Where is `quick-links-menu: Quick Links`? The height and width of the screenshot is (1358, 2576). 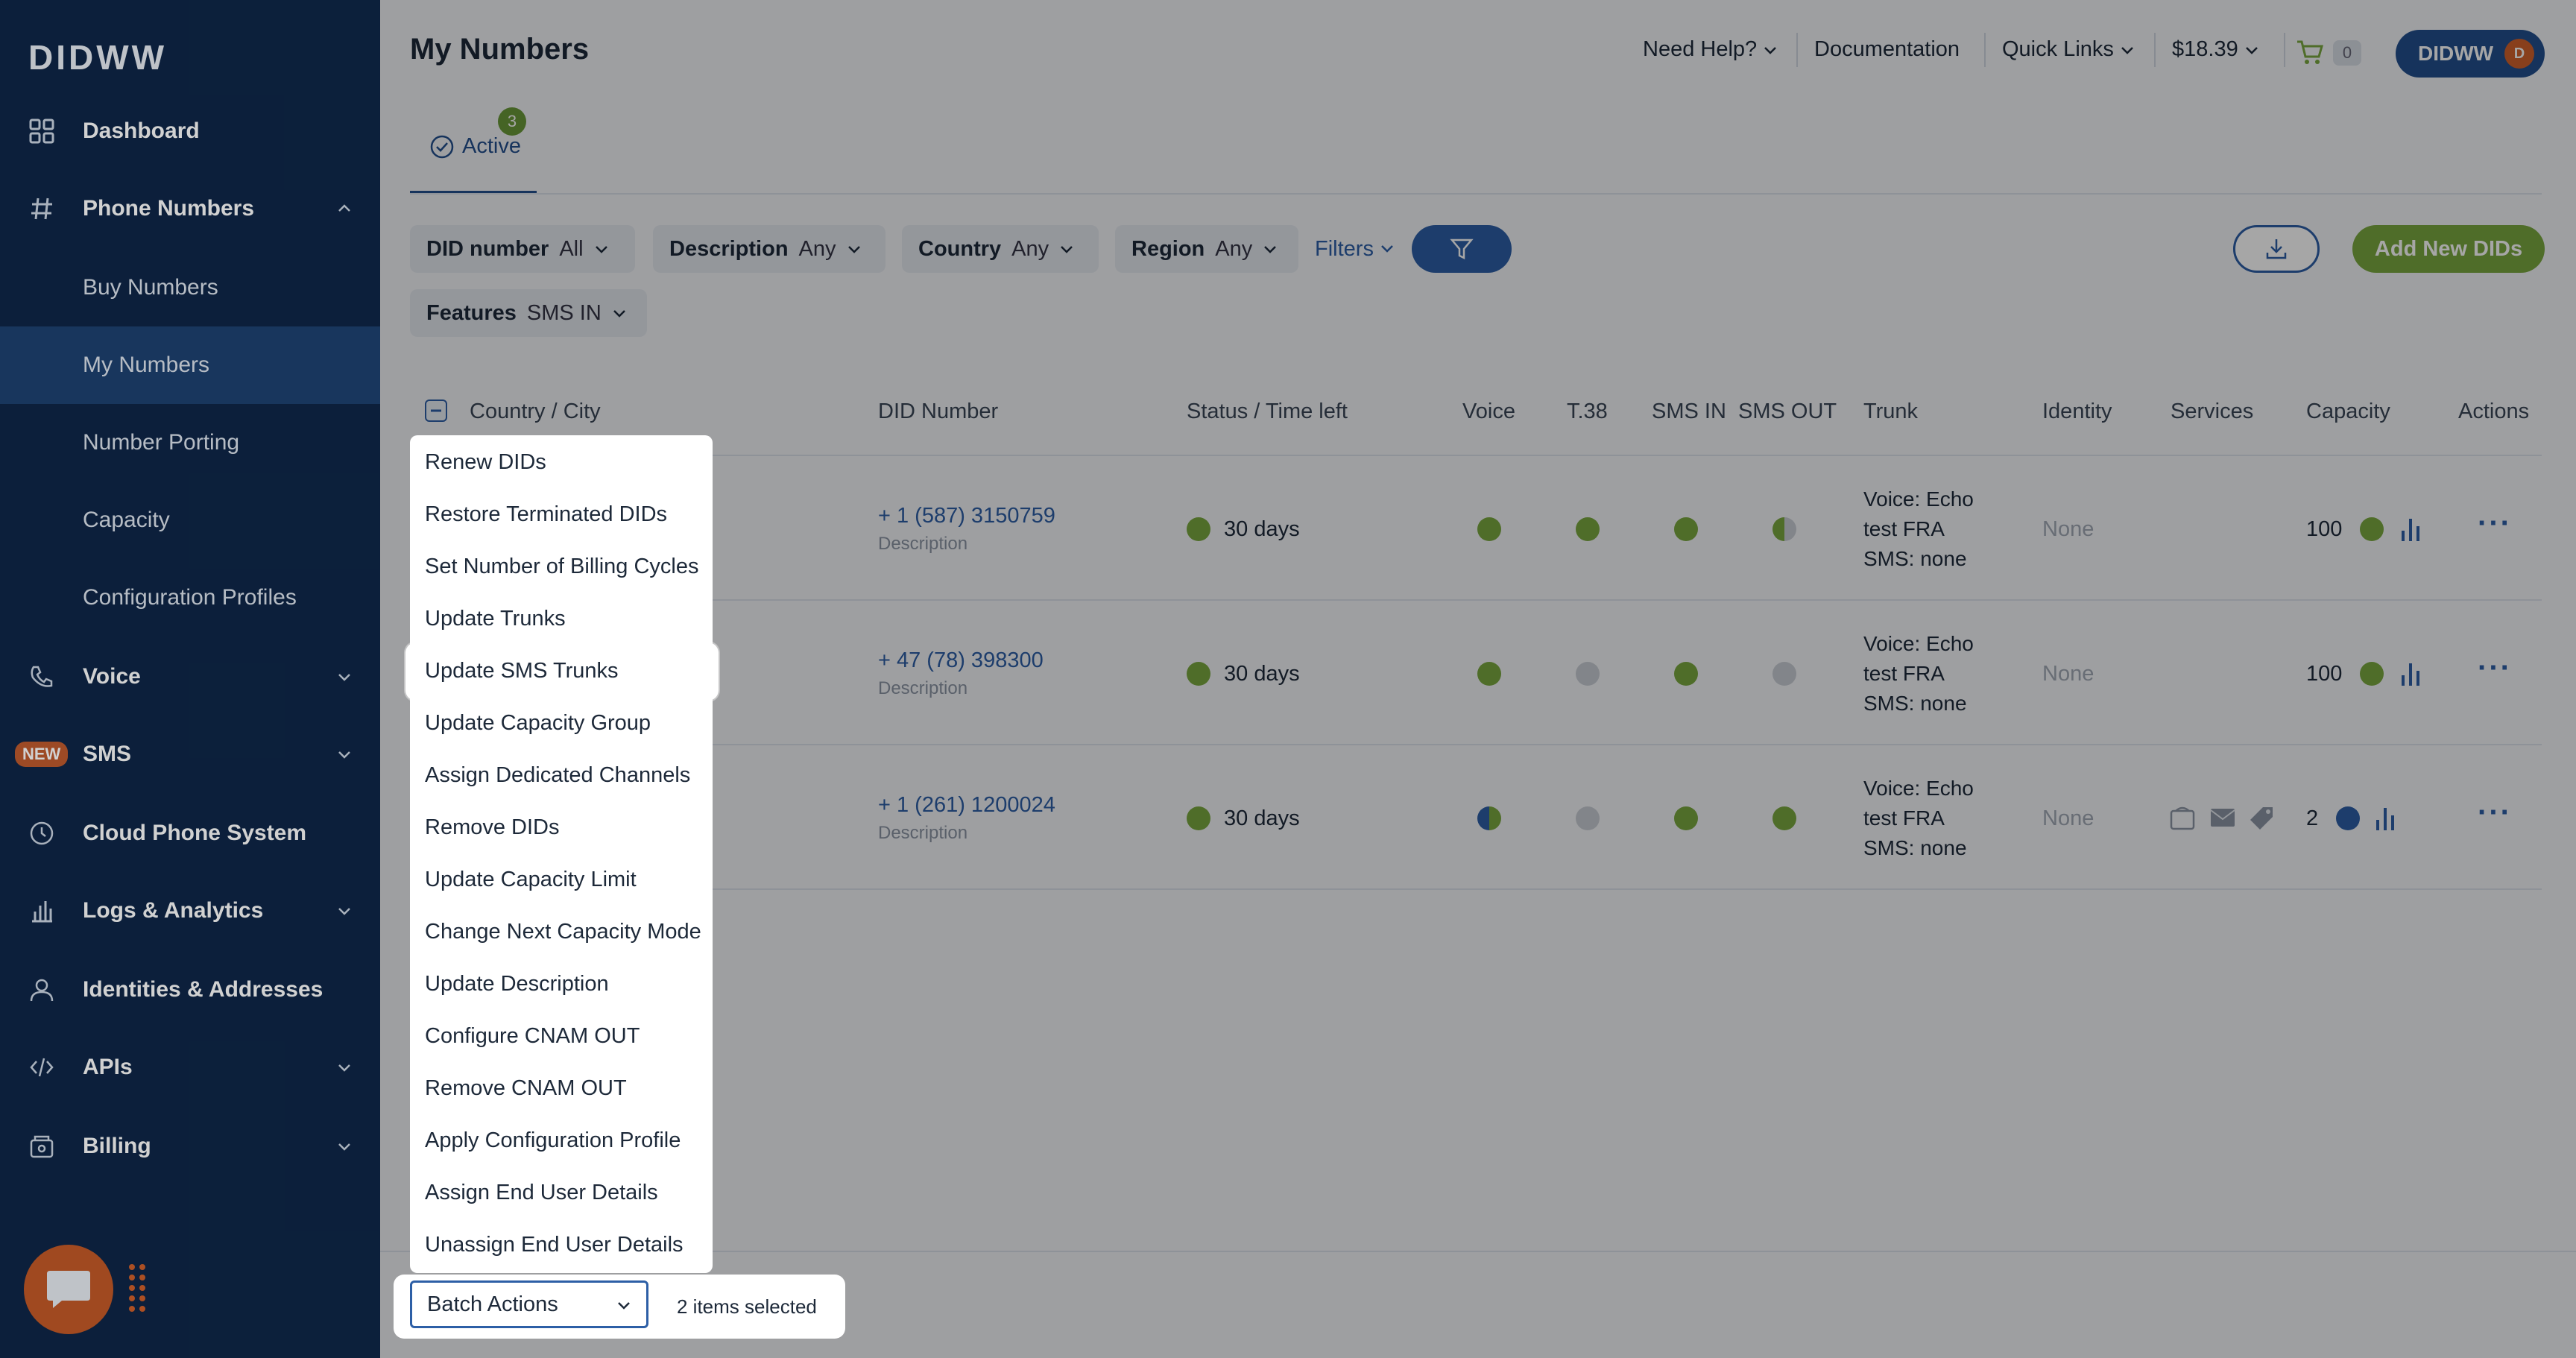
quick-links-menu: Quick Links is located at coordinates (2068, 49).